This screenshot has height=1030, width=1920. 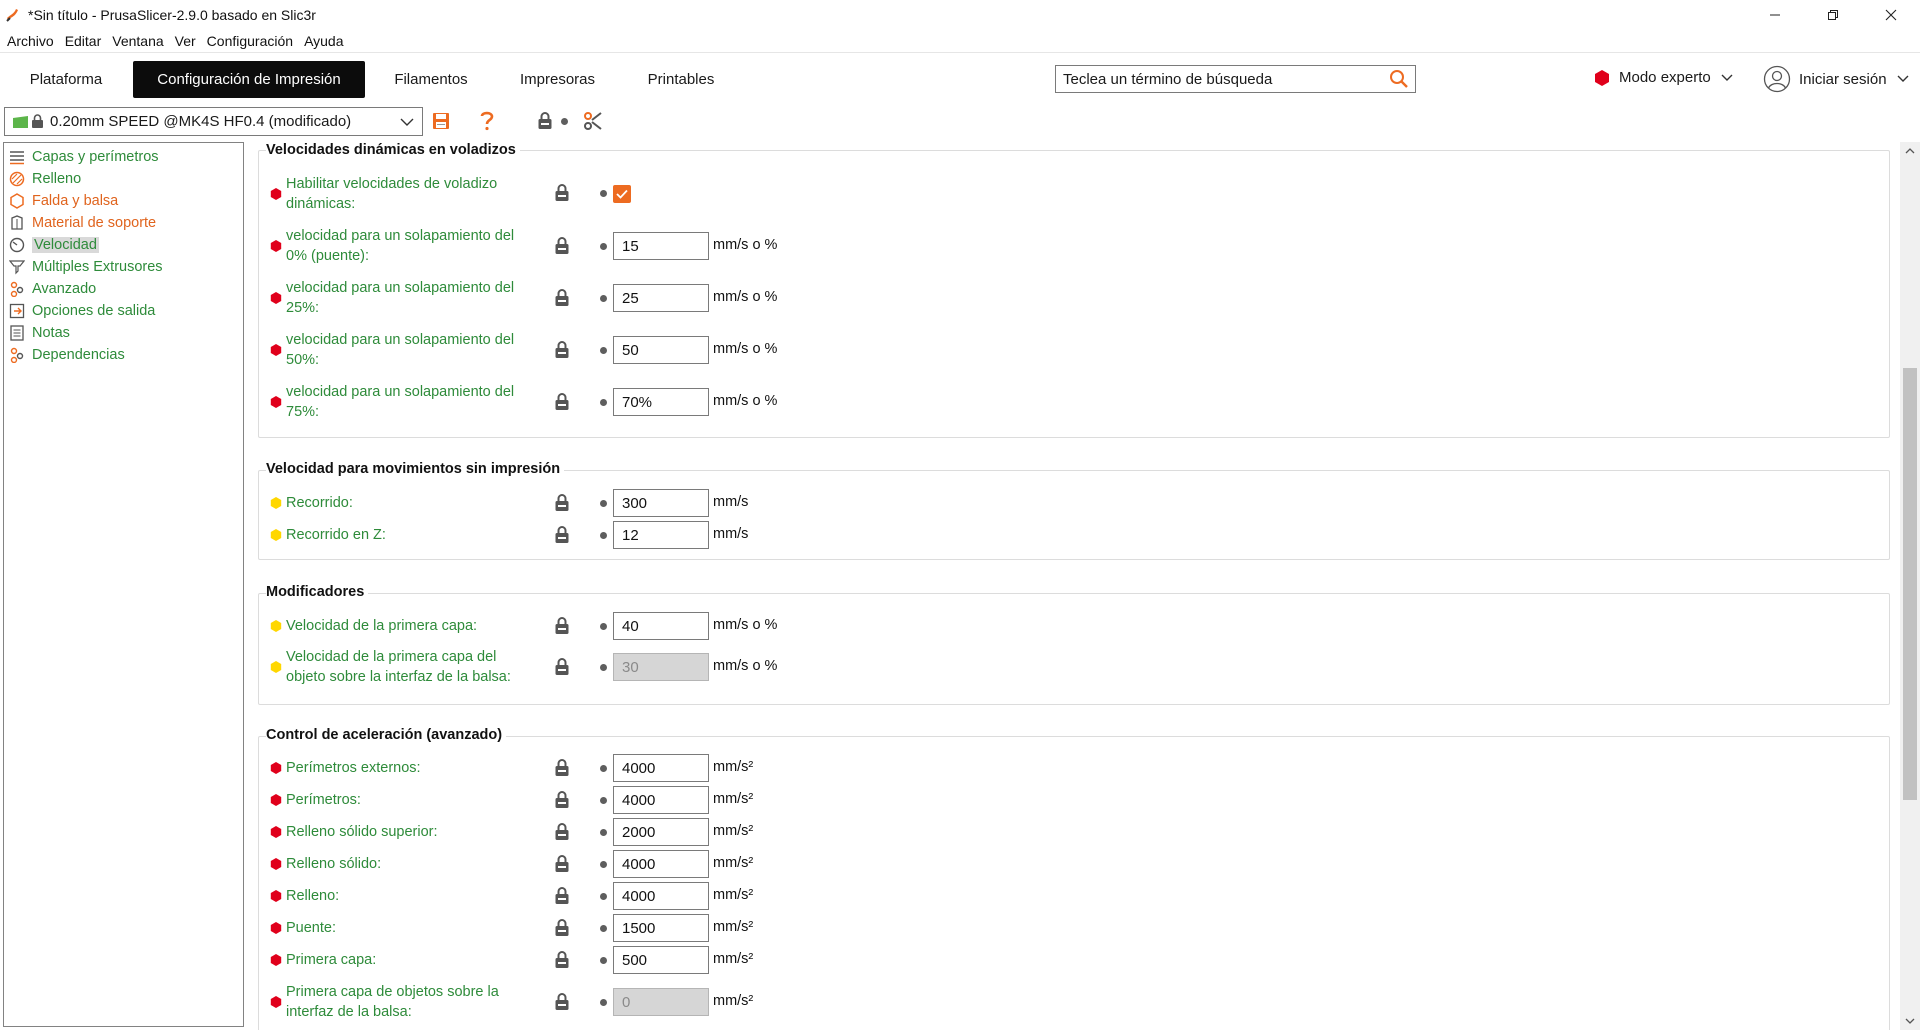 I want to click on scroll-up-icon, so click(x=1910, y=151).